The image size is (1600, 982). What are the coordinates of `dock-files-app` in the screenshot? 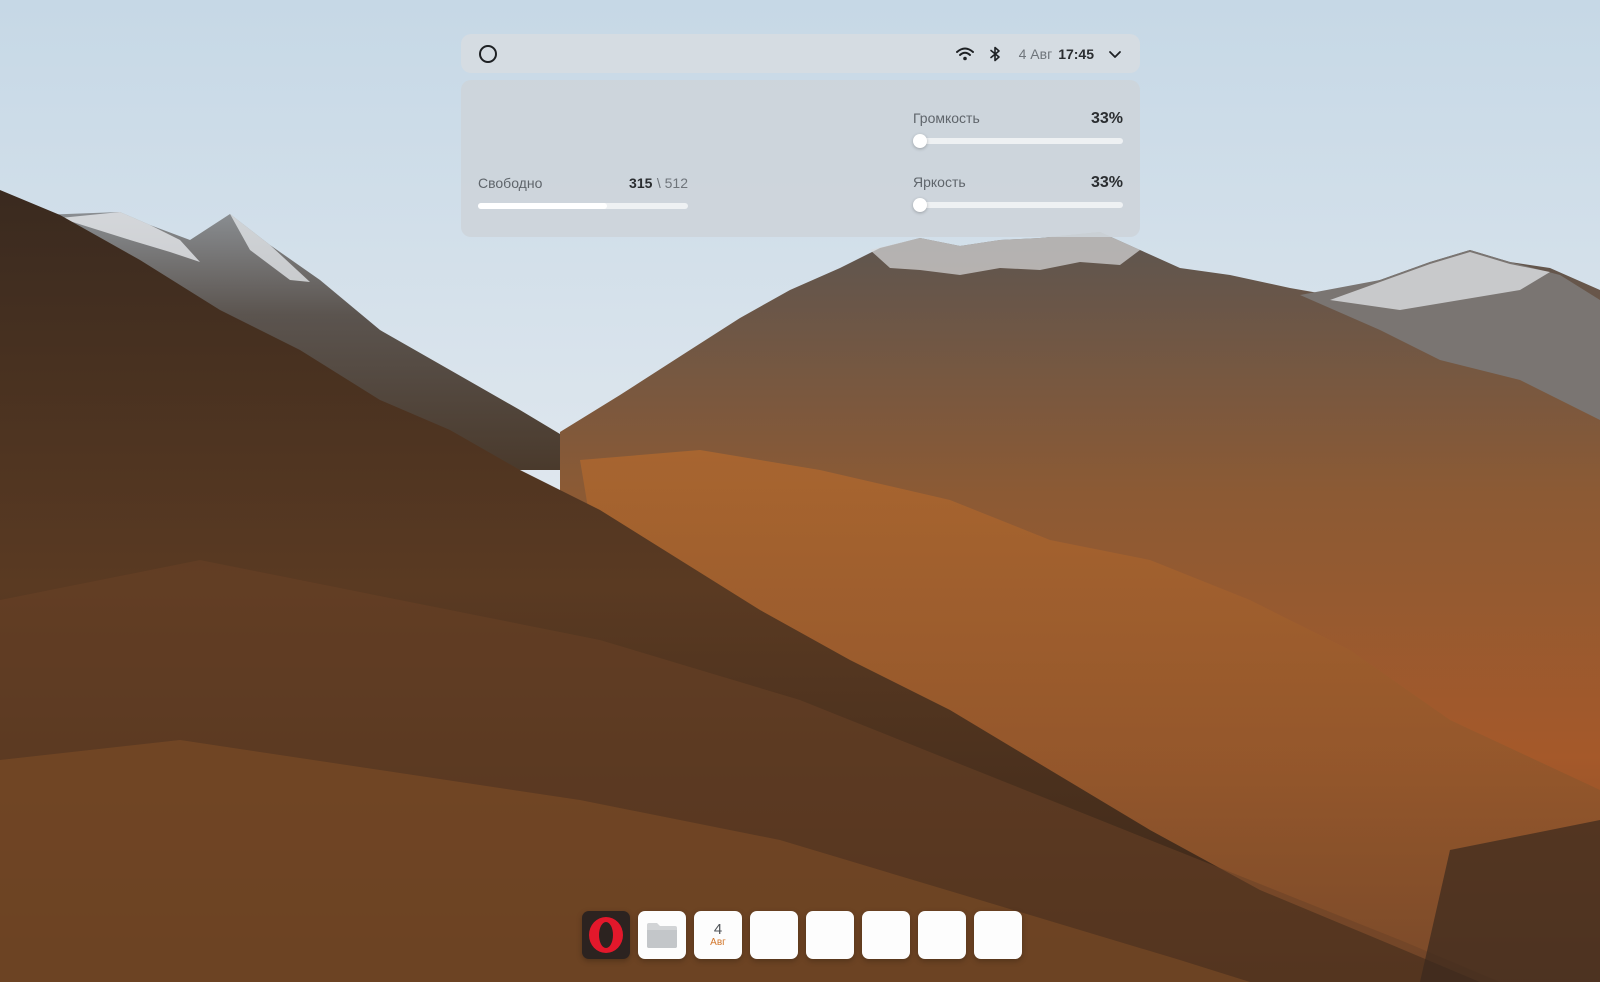 It's located at (662, 935).